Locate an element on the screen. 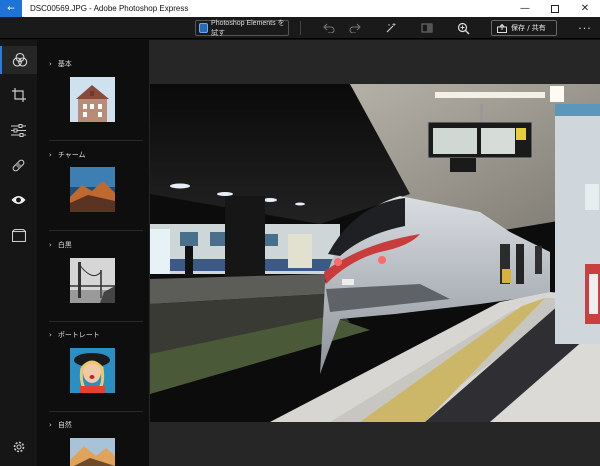 The image size is (600, 466). try-photoshop-elements-button: Photoshop Elements を試す is located at coordinates (242, 28).